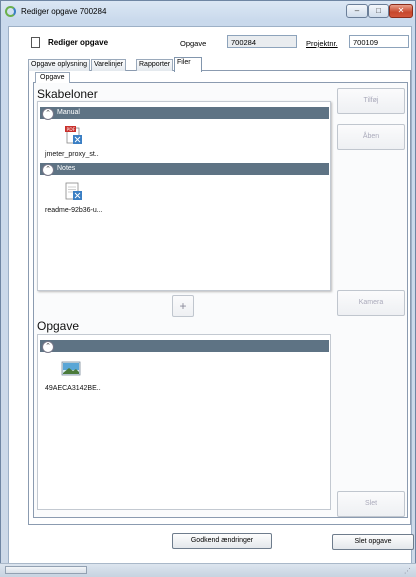 The width and height of the screenshot is (416, 577). Describe the element at coordinates (262, 41) in the screenshot. I see `opgave-field: 700284` at that location.